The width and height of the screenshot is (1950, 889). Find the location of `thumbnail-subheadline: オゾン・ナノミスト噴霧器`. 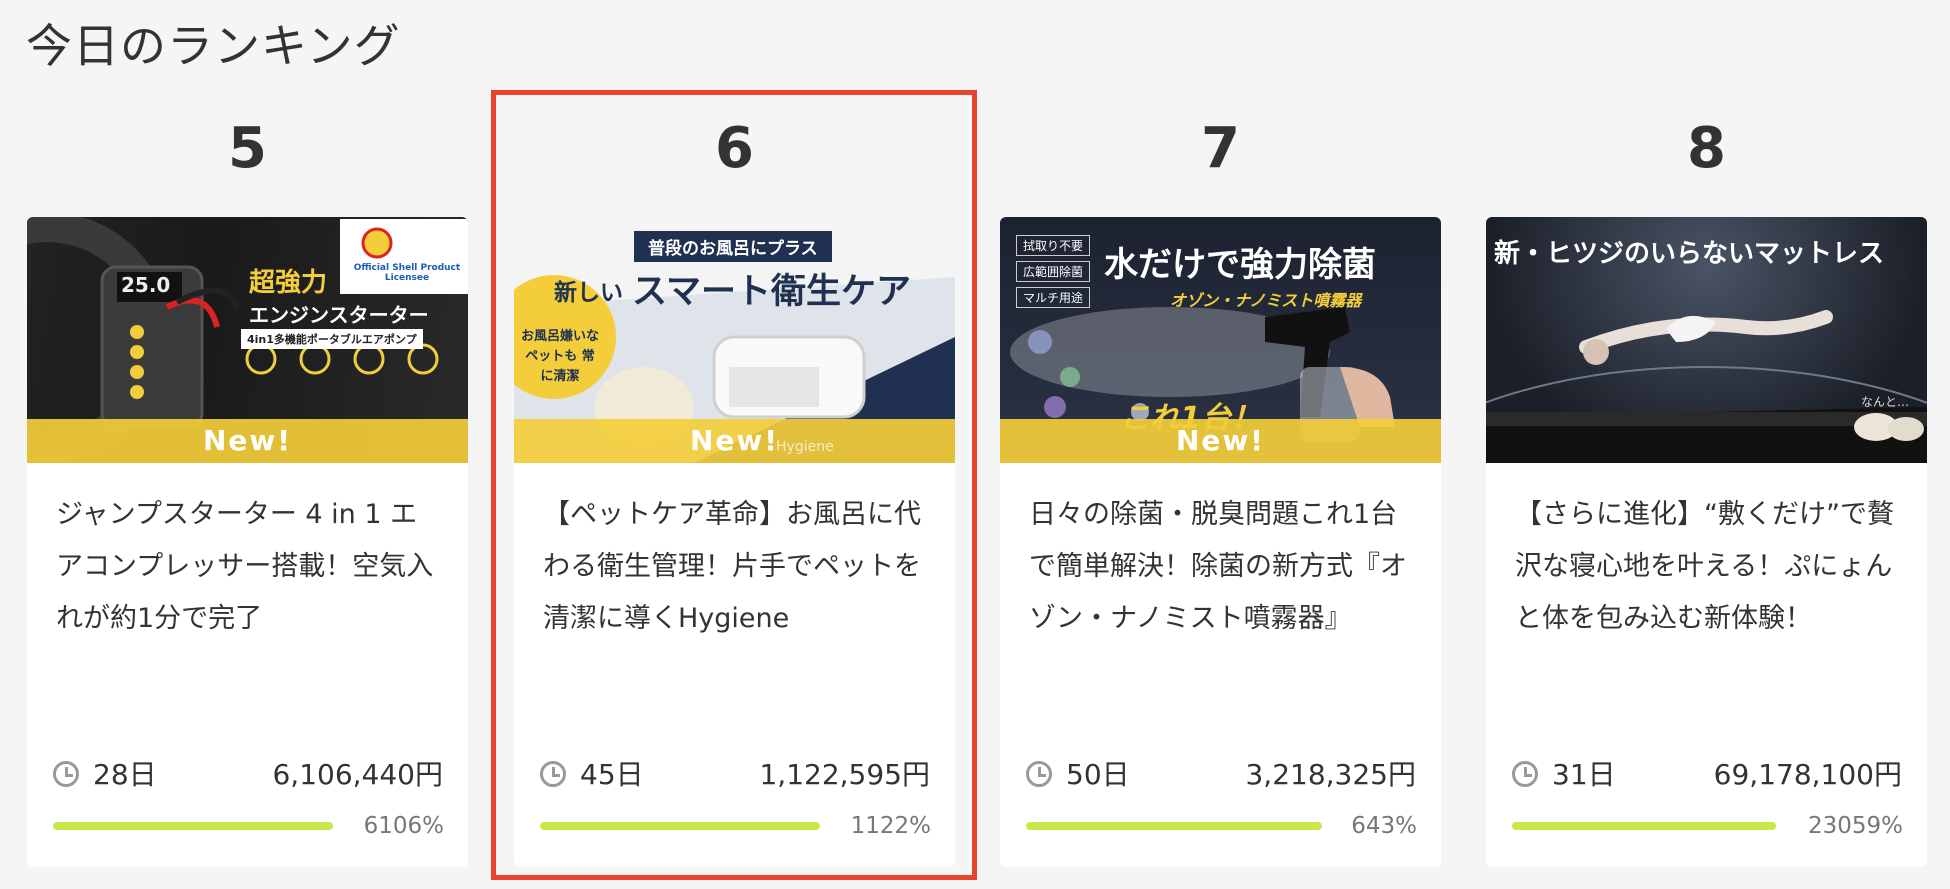

thumbnail-subheadline: オゾン・ナノミスト噴霧器 is located at coordinates (1266, 300).